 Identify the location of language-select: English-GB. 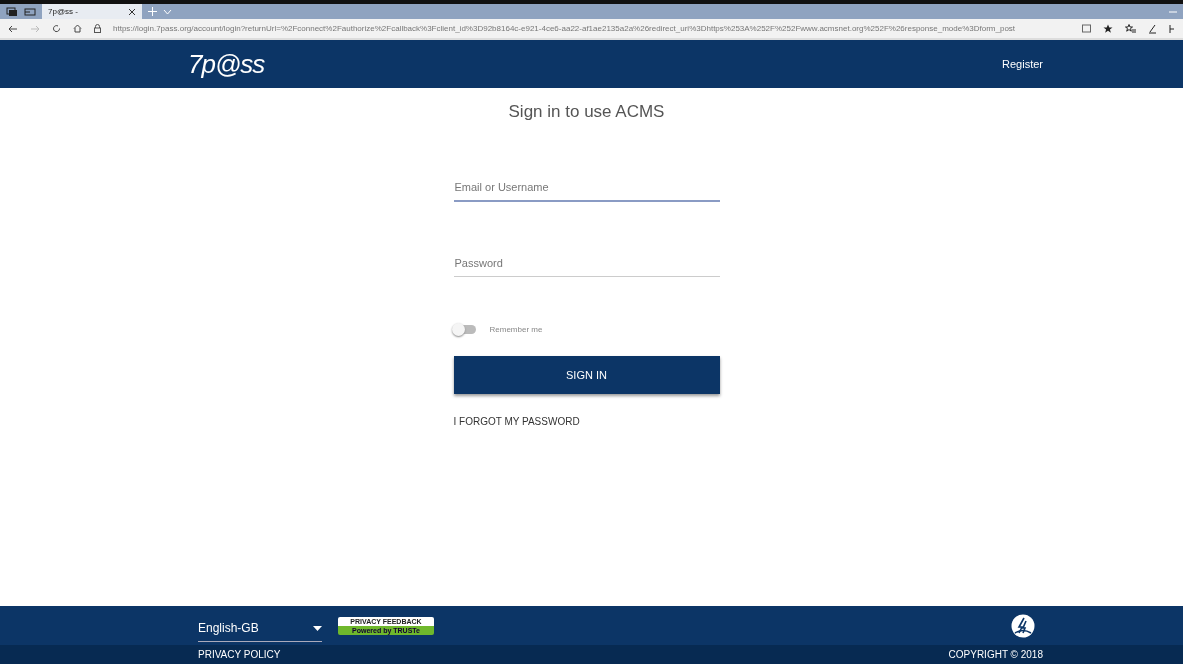
(260, 628).